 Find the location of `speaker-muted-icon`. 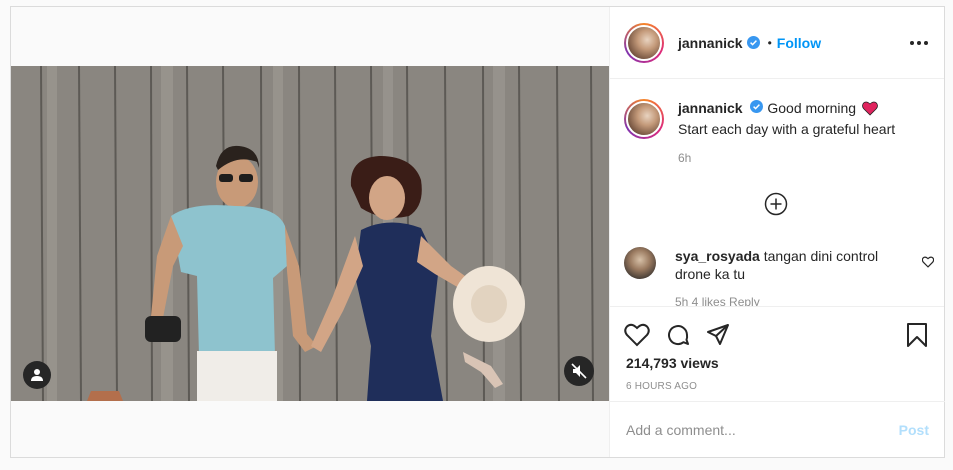

speaker-muted-icon is located at coordinates (579, 371).